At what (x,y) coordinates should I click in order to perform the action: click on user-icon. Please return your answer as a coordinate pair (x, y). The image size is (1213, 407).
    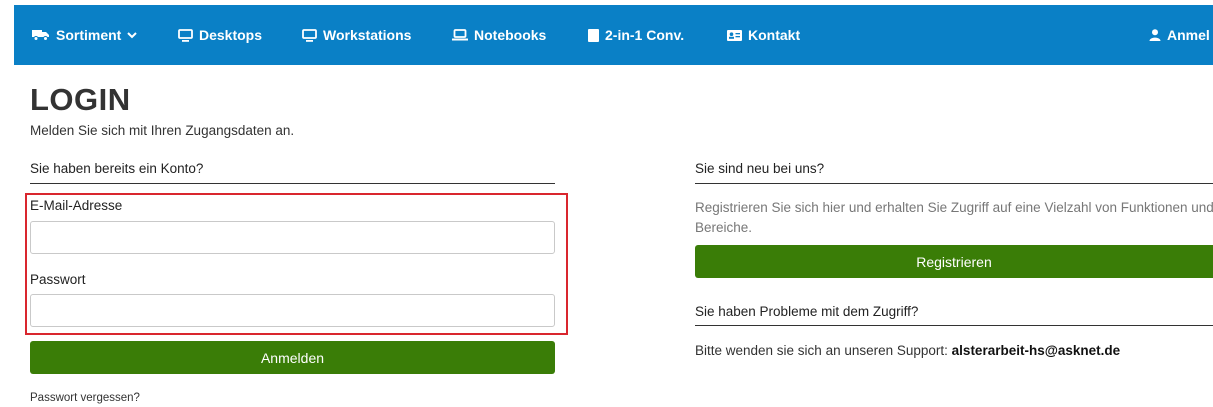
    Looking at the image, I should click on (1155, 35).